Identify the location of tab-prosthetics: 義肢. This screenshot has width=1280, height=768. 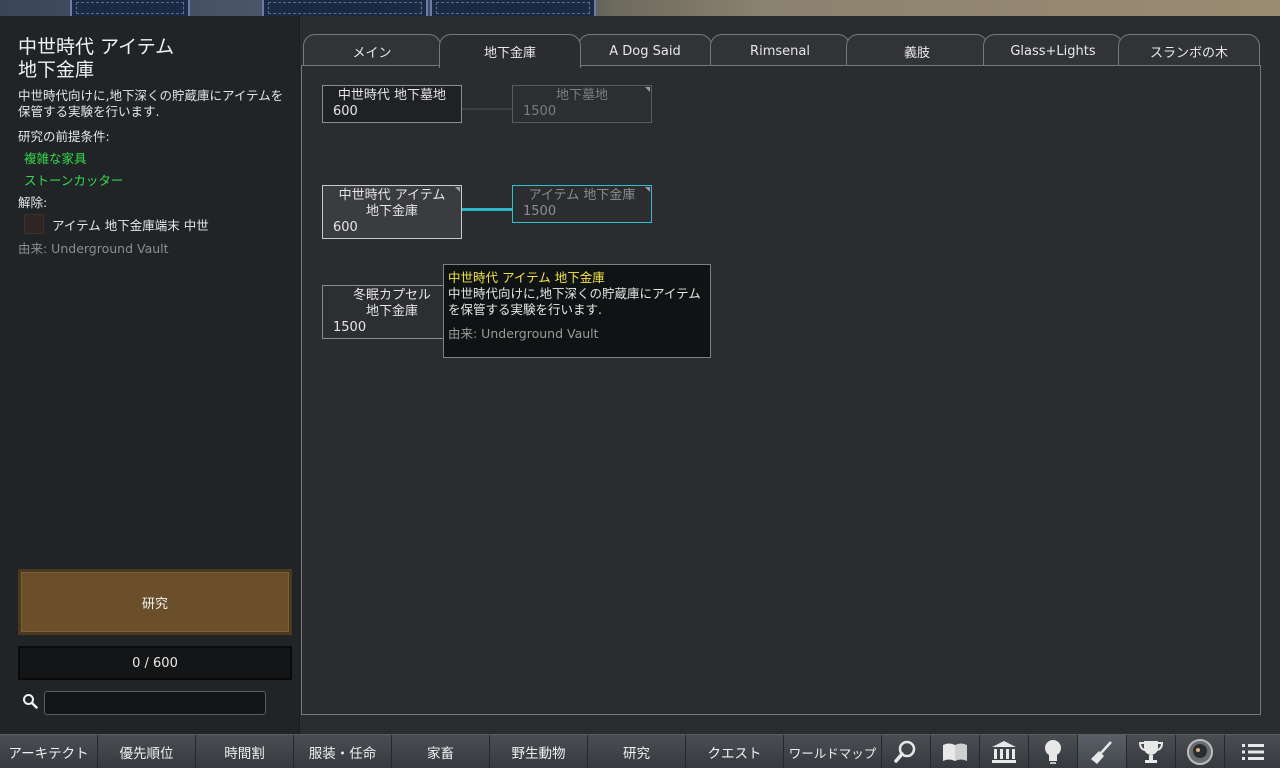
(917, 50).